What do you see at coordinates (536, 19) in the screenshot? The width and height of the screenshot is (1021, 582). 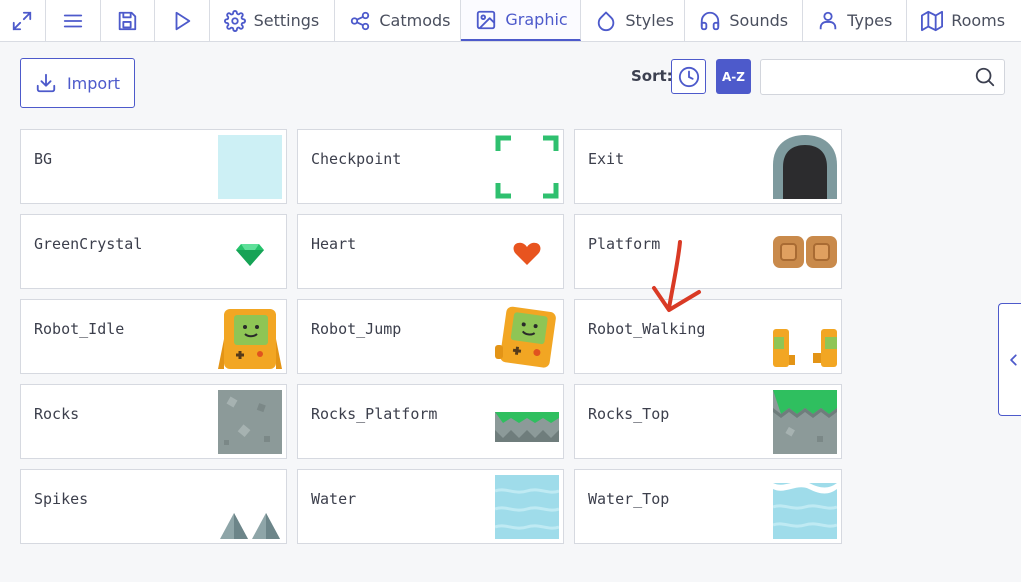 I see `tab-label: Graphic` at bounding box center [536, 19].